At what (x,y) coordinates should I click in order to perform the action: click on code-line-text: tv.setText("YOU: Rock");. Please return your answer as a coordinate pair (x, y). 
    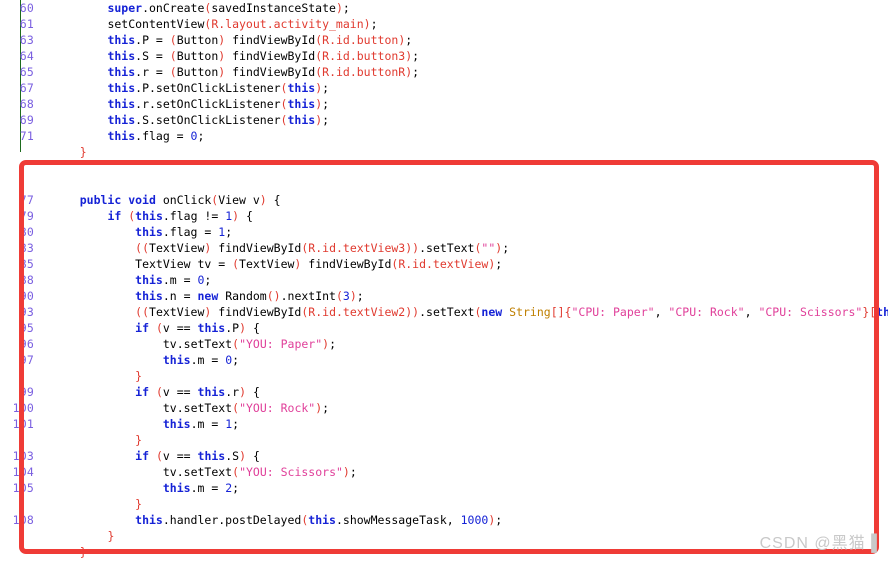
    Looking at the image, I should click on (246, 408).